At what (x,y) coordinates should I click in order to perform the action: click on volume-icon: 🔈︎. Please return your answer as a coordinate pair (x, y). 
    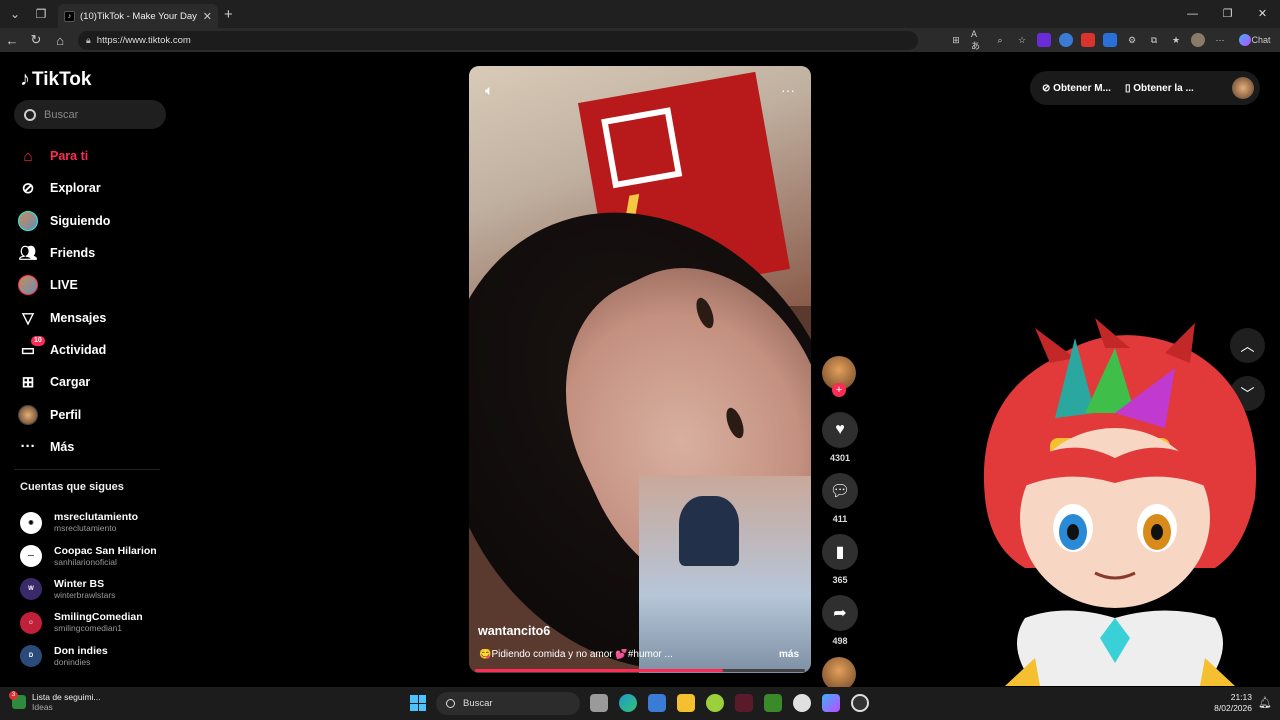
    Looking at the image, I should click on (489, 90).